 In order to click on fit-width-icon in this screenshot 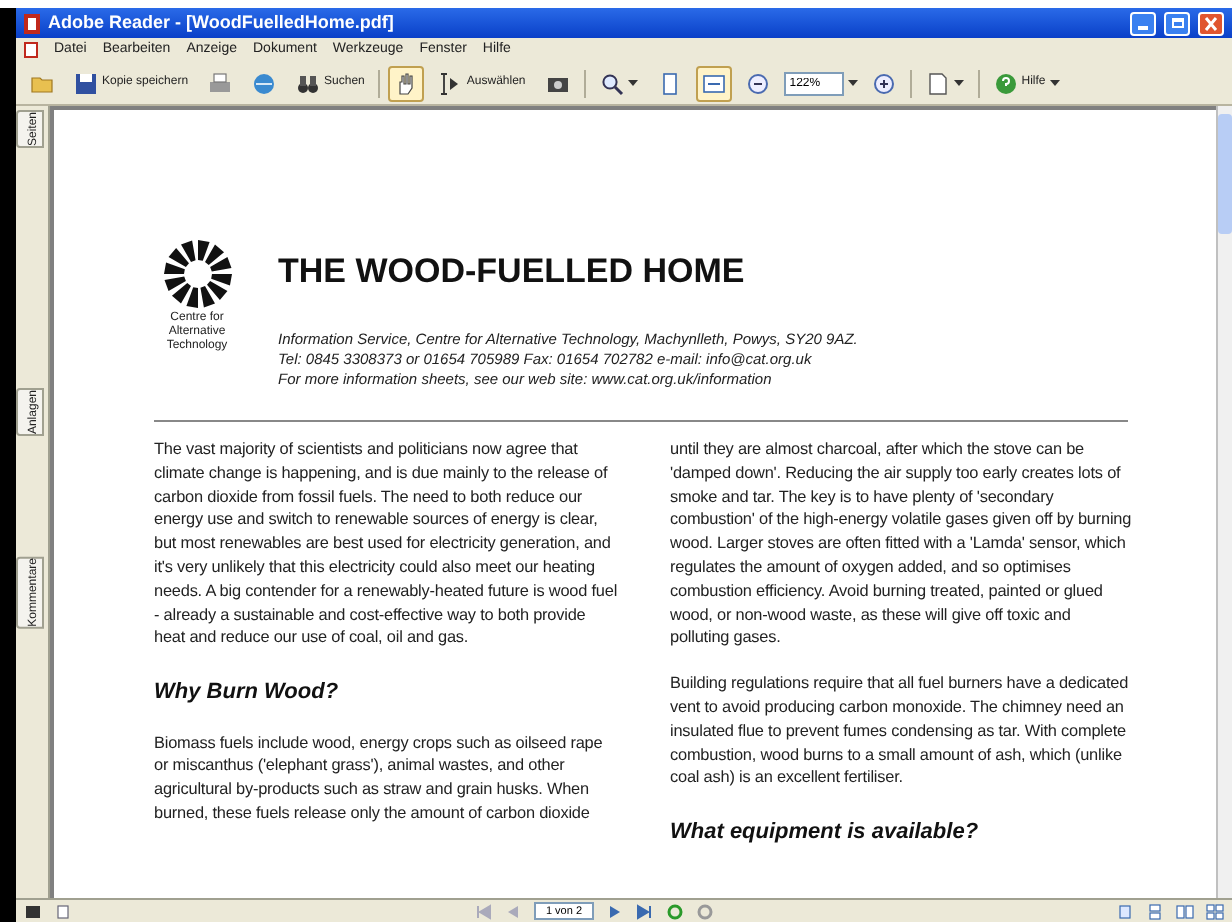, I will do `click(713, 83)`.